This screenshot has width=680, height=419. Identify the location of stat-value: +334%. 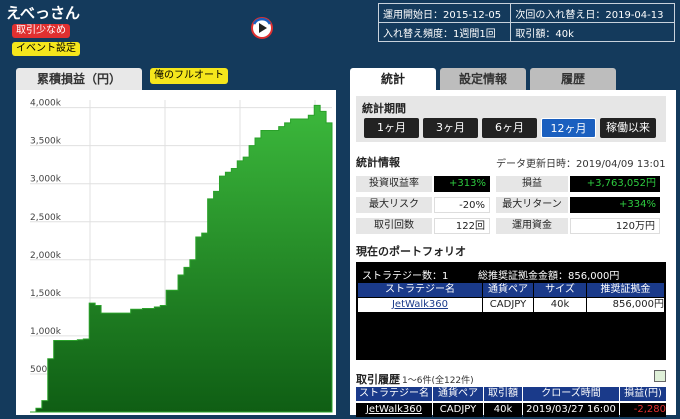
(615, 205).